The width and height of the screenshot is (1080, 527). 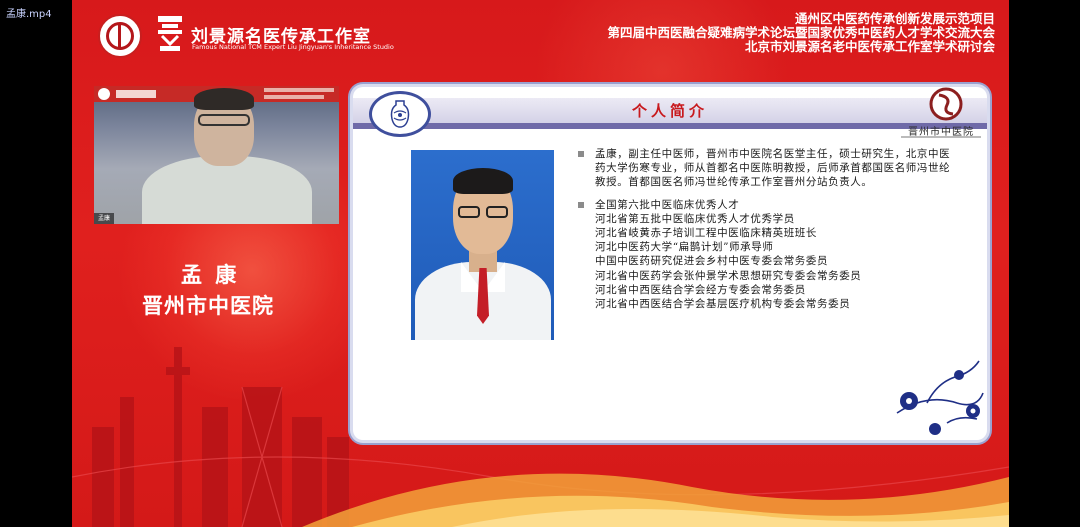 I want to click on floral-ornament-icon, so click(x=940, y=397).